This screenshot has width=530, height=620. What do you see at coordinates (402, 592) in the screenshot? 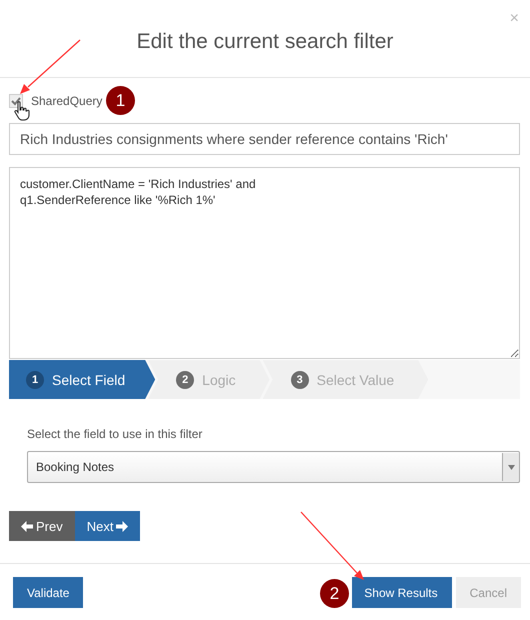
I see `show-results-button: Show Results` at bounding box center [402, 592].